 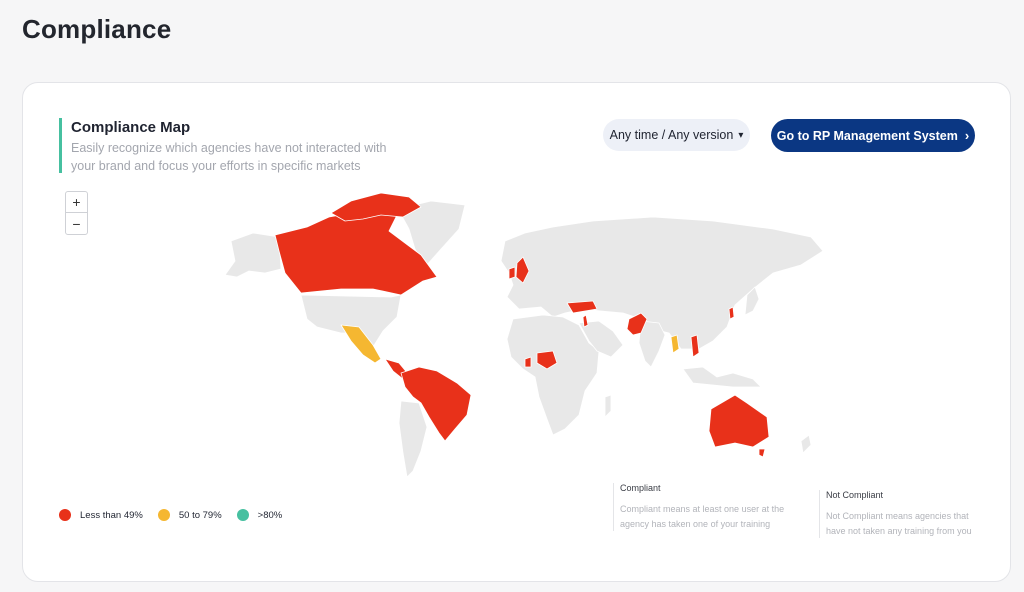 What do you see at coordinates (253, 255) in the screenshot?
I see `alaska` at bounding box center [253, 255].